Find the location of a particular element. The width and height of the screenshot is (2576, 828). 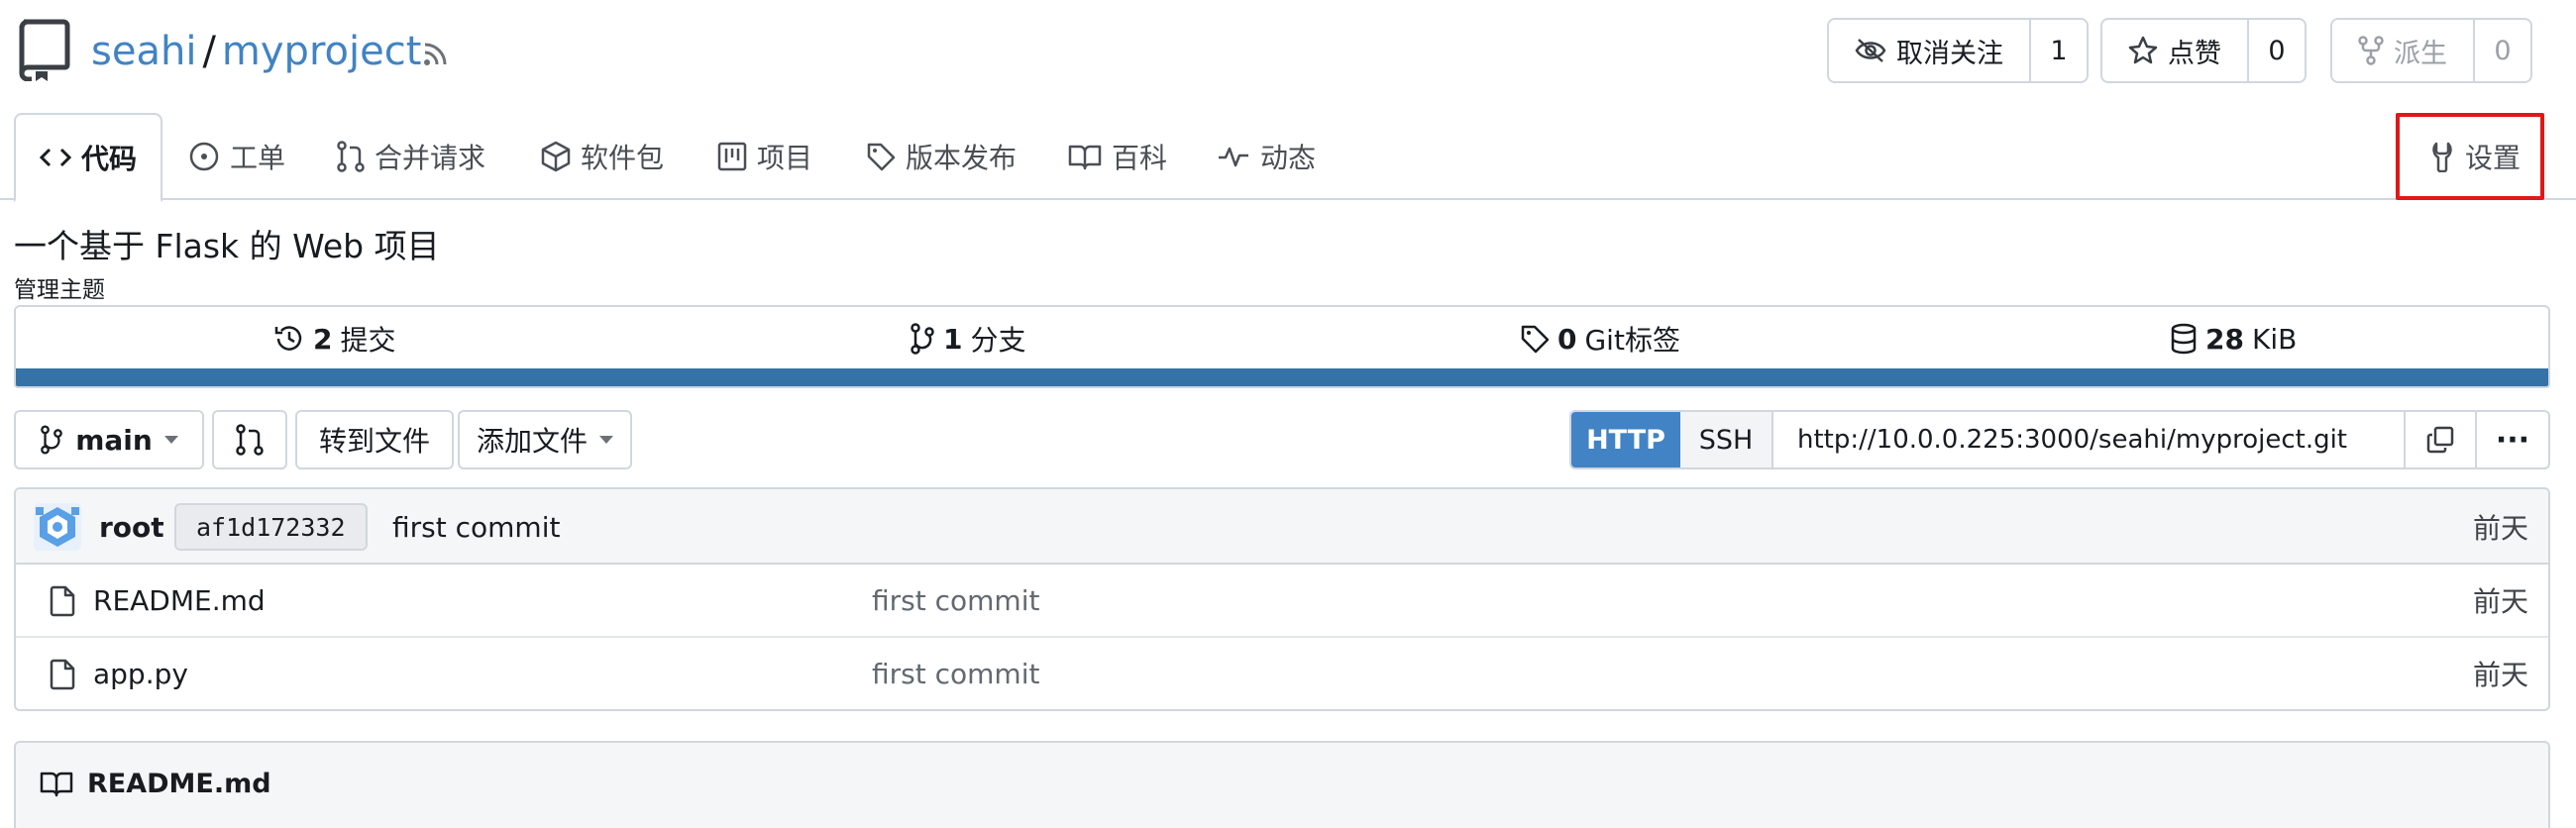

fork-button-group: 派生 0 is located at coordinates (2431, 50).